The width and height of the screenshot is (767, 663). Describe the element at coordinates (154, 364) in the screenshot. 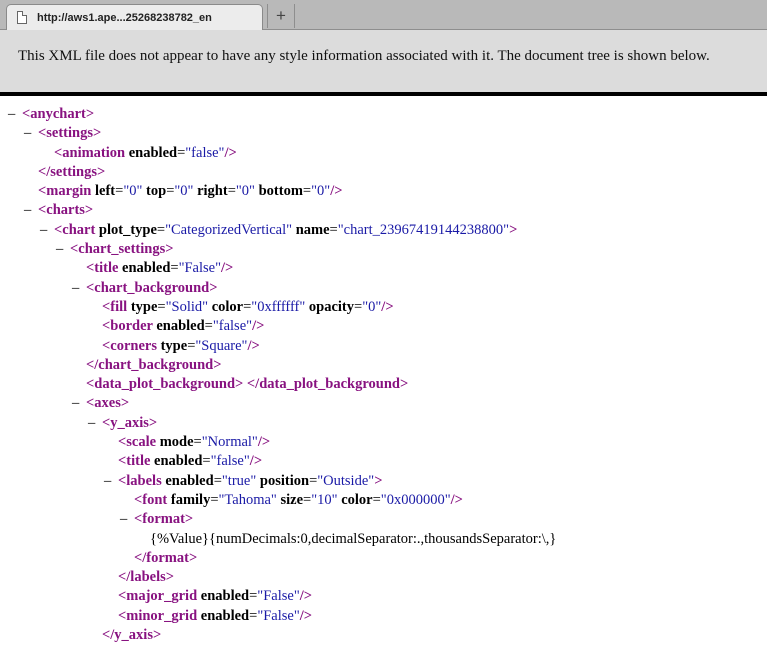

I see `xml-tag: </chart_background>` at that location.